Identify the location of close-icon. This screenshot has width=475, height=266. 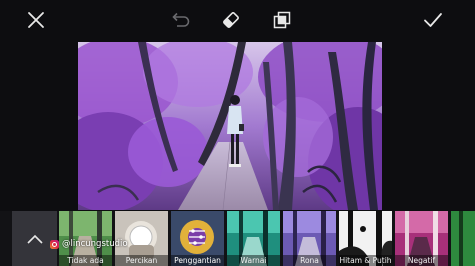
(36, 20).